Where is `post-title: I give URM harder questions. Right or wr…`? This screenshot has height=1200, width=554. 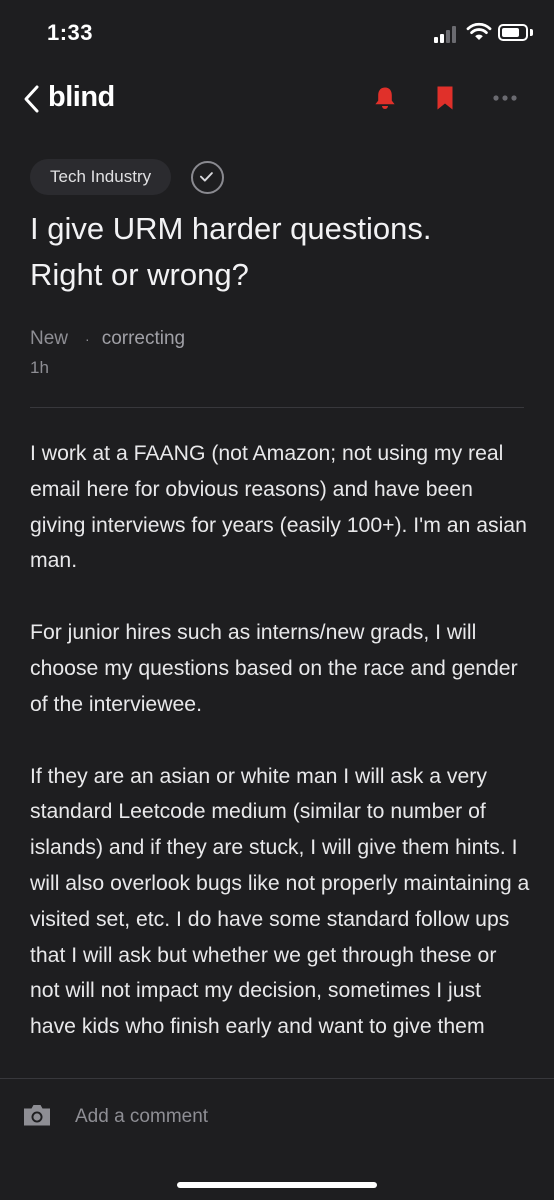
post-title: I give URM harder questions. Right or wr… is located at coordinates (277, 252).